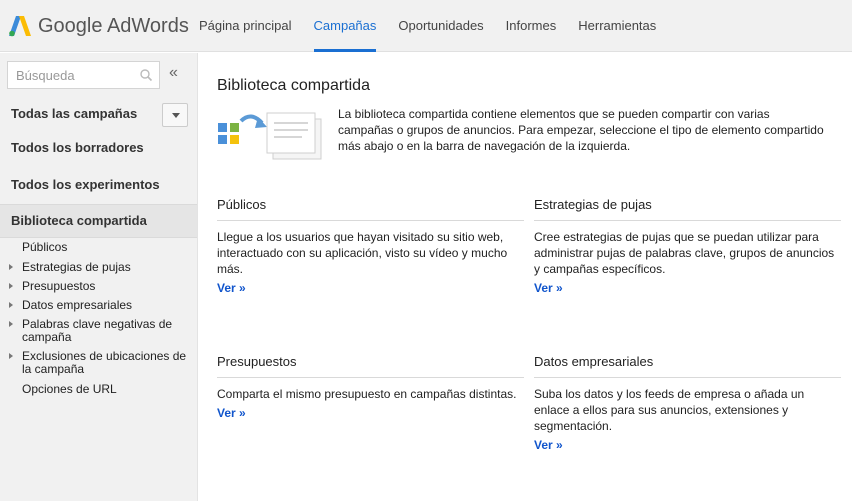 The width and height of the screenshot is (852, 501). I want to click on sidebar-search-row: «, so click(99, 76).